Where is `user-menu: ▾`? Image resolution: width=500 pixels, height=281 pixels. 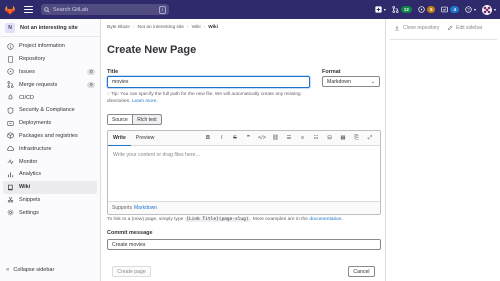 user-menu: ▾ is located at coordinates (488, 9).